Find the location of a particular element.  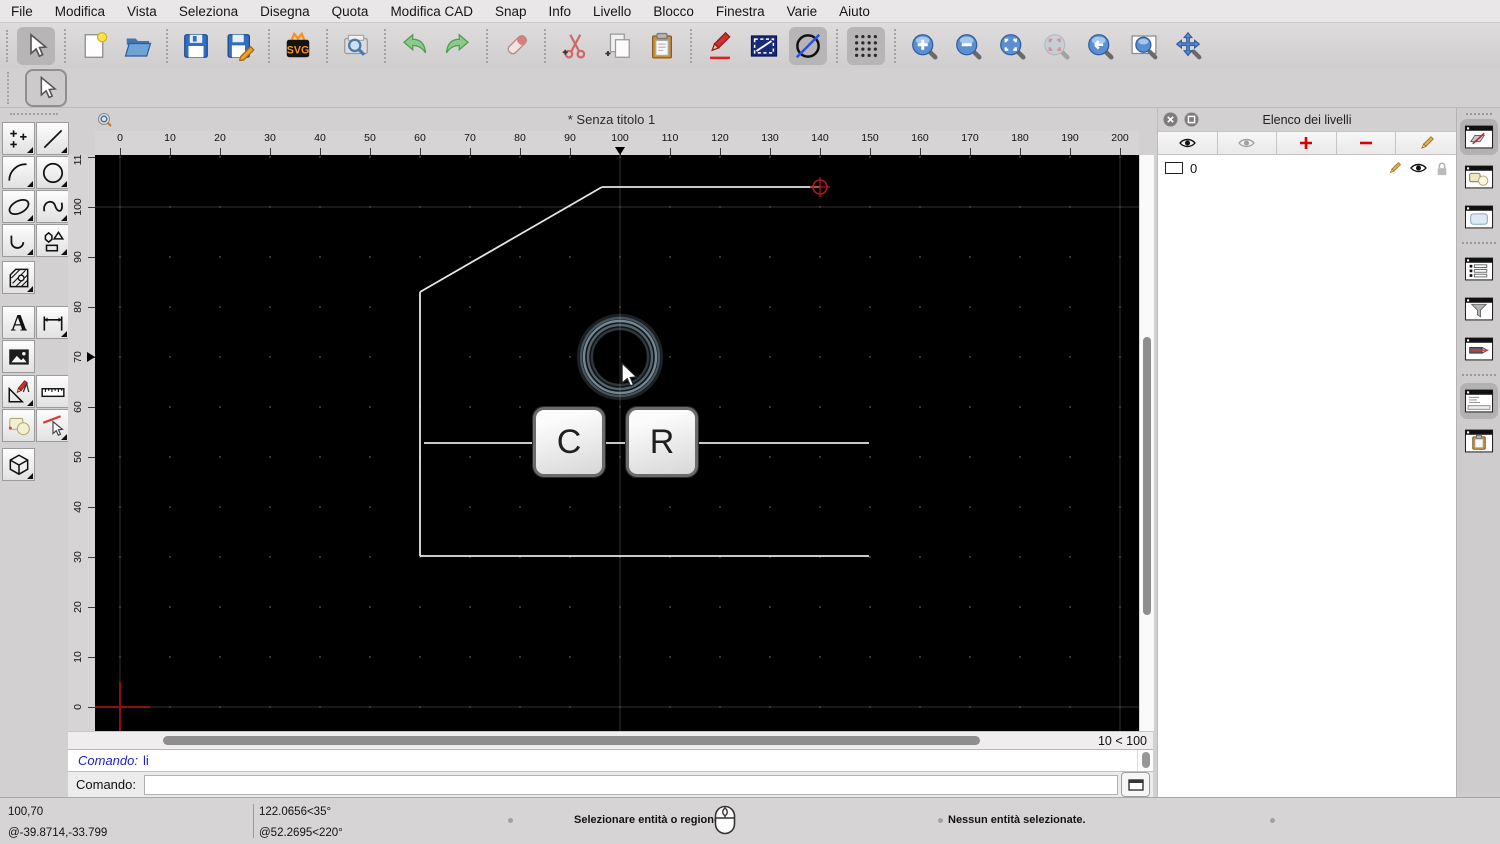

palette-drag-handle is located at coordinates (34, 114).